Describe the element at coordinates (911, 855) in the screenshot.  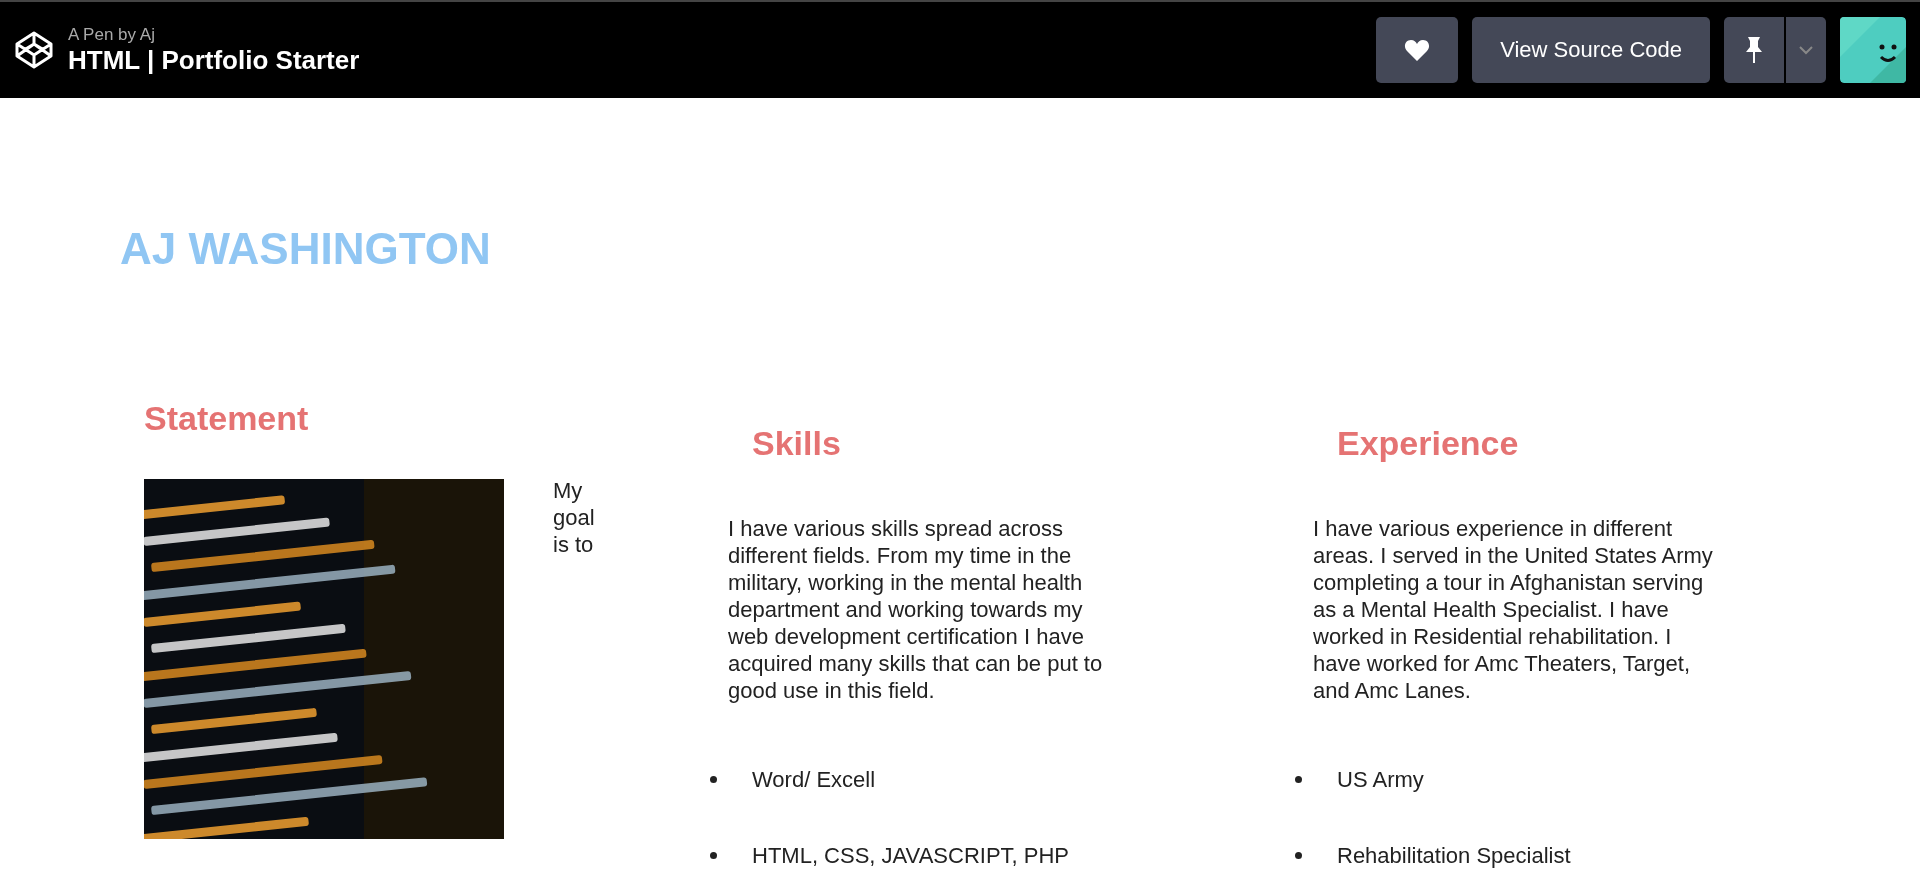
I see `list-item: HTML, CSS, JAVASCRIPT, PHP` at that location.